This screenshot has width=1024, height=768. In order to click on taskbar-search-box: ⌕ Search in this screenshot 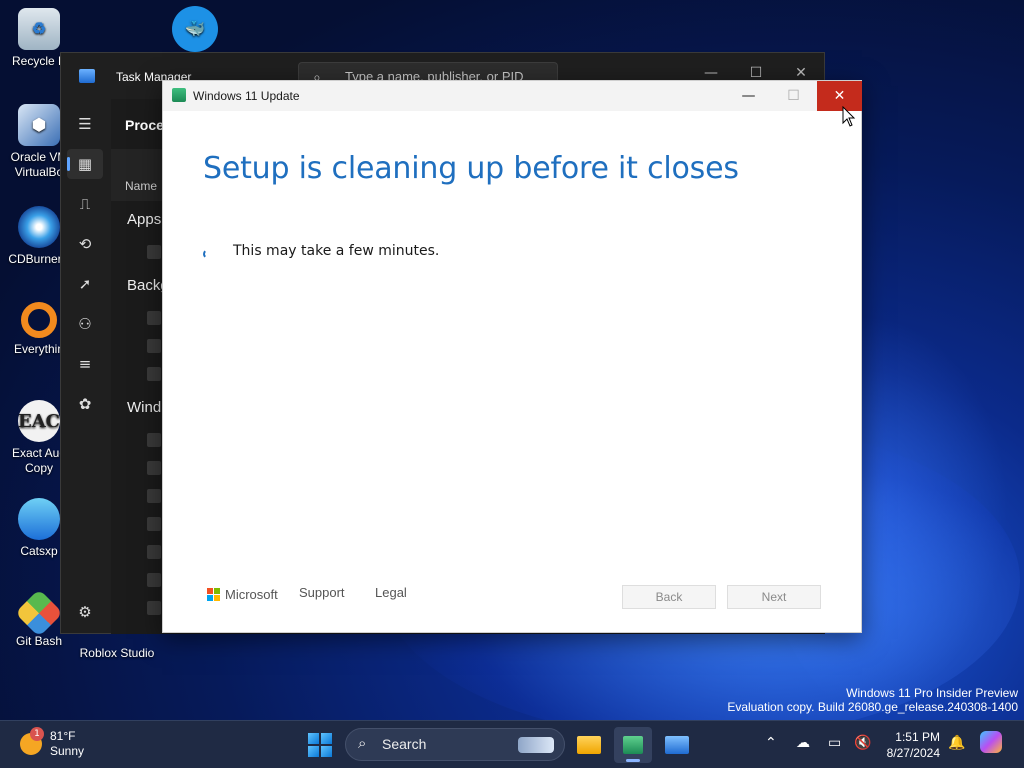, I will do `click(455, 744)`.